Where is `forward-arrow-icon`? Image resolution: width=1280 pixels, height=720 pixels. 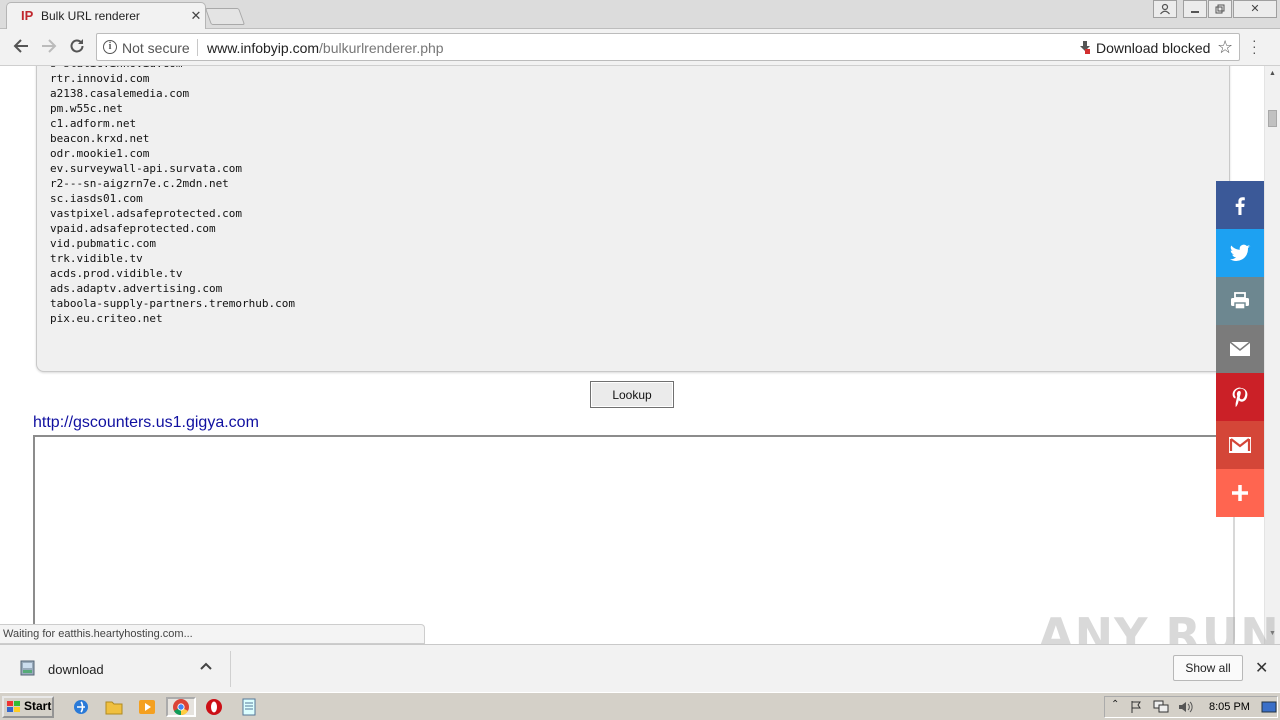 forward-arrow-icon is located at coordinates (49, 46).